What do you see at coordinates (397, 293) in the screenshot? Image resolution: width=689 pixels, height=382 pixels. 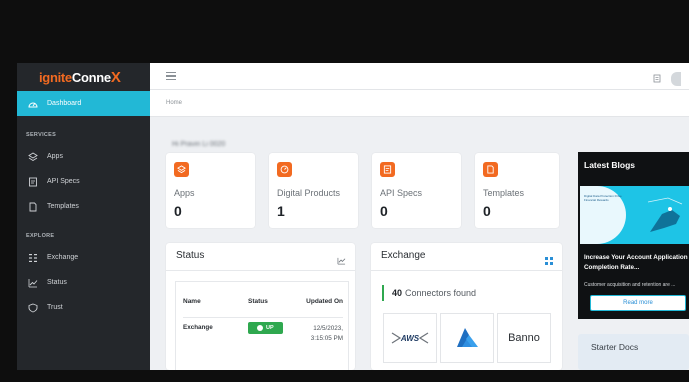 I see `connectors-count: 40` at bounding box center [397, 293].